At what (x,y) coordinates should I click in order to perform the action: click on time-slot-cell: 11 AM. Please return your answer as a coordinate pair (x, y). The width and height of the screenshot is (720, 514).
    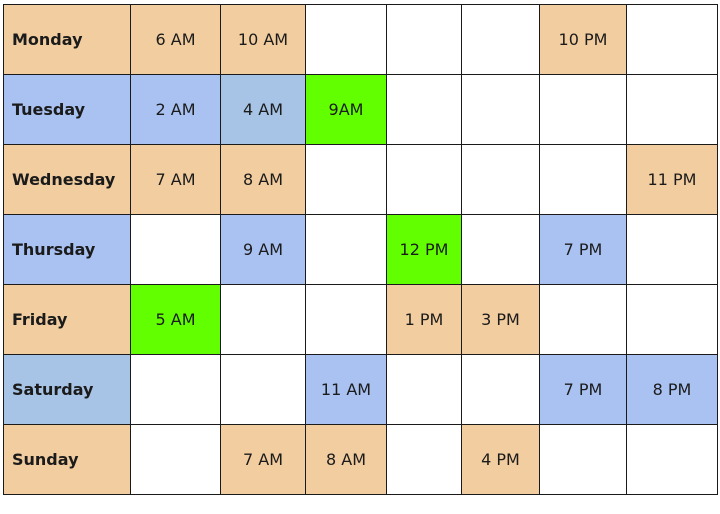
    Looking at the image, I should click on (346, 389).